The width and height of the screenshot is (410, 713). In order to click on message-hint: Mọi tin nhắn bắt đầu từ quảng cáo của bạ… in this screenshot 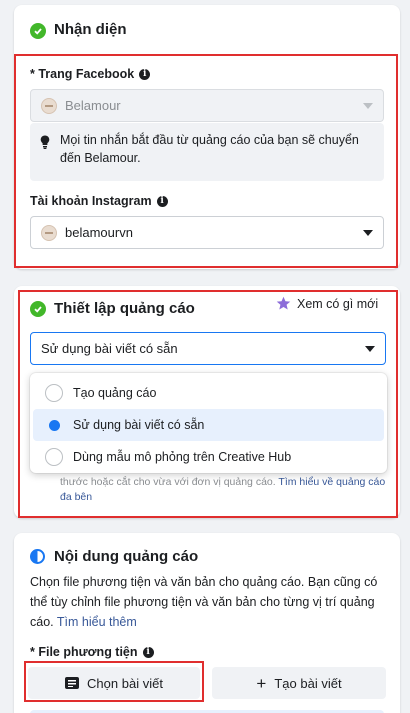, I will do `click(207, 152)`.